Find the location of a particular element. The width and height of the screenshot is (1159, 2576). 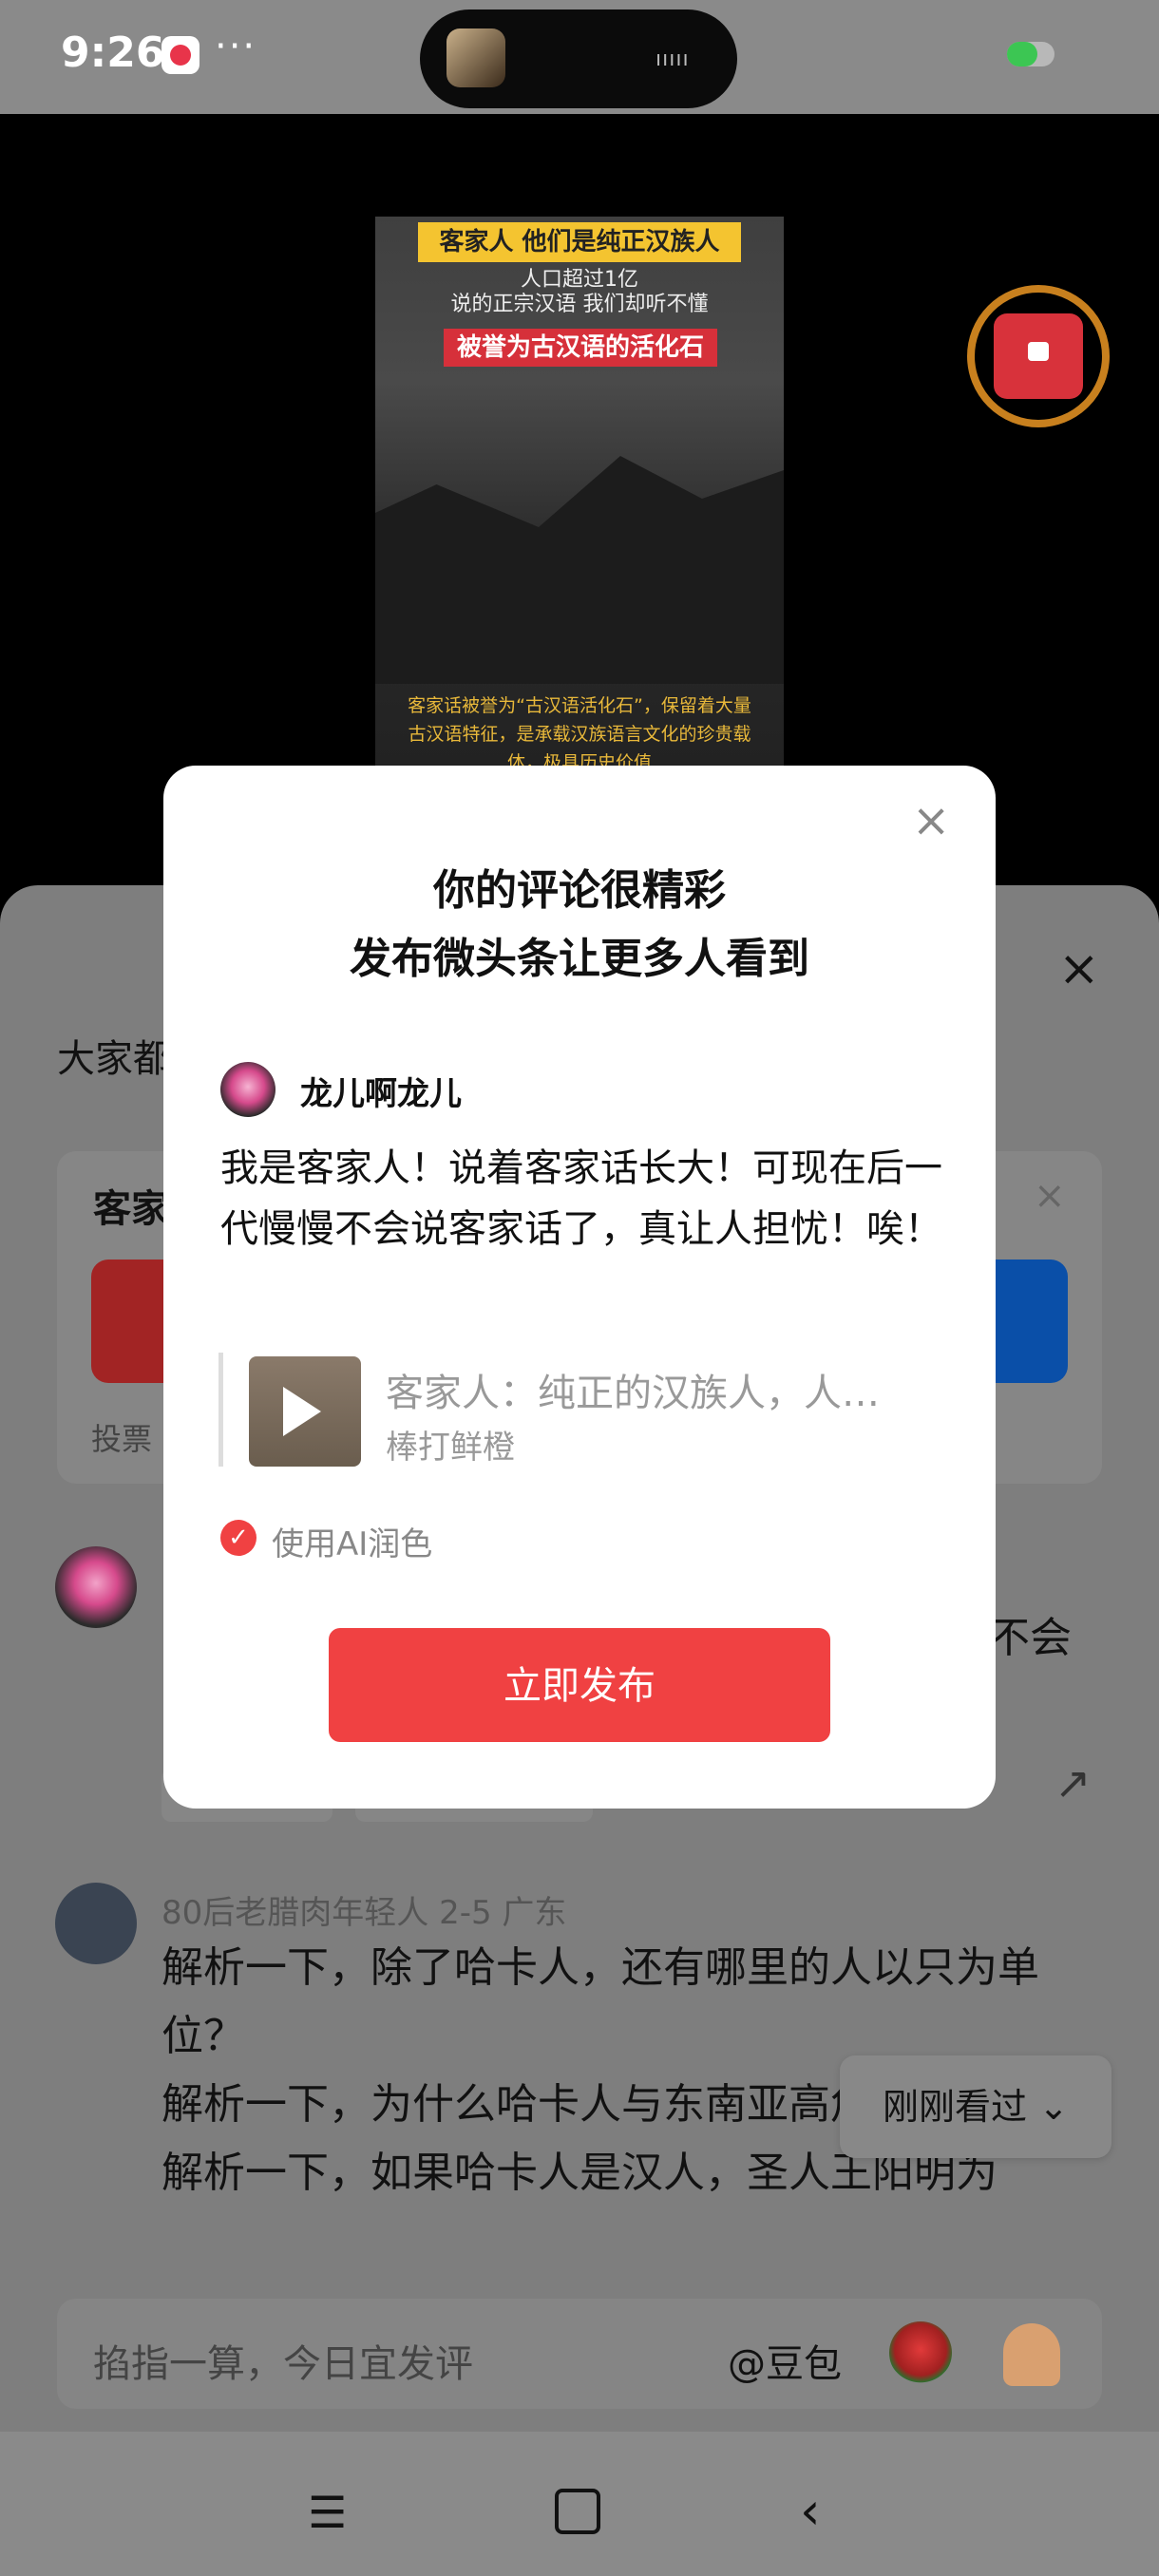

red-packet-icon is located at coordinates (1038, 356).